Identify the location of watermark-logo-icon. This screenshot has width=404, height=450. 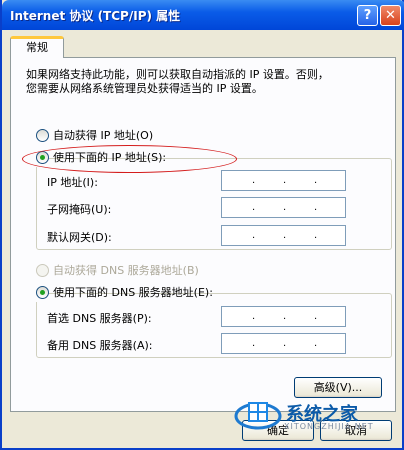
(258, 416).